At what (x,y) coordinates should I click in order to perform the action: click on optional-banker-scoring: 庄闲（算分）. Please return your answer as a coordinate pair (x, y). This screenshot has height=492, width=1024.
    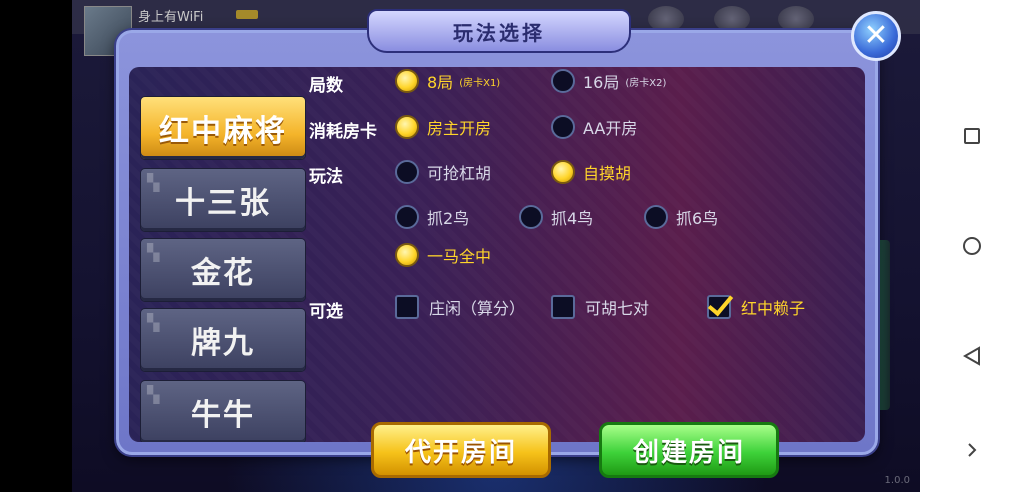
    Looking at the image, I should click on (460, 307).